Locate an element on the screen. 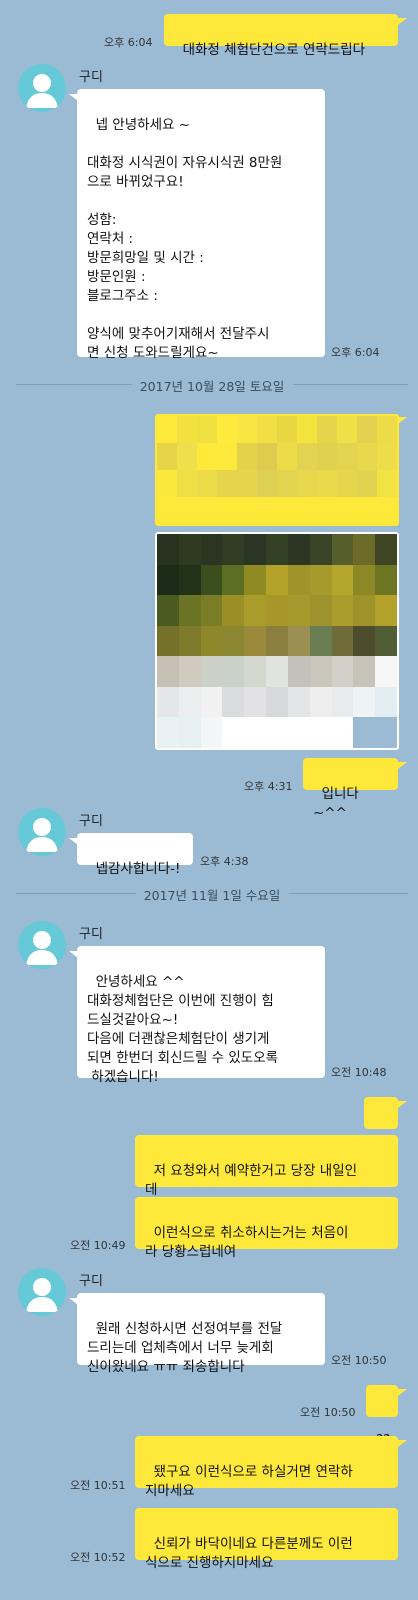 The image size is (418, 1600). date-divider: 2017년 10월 28일 토요일 is located at coordinates (212, 384).